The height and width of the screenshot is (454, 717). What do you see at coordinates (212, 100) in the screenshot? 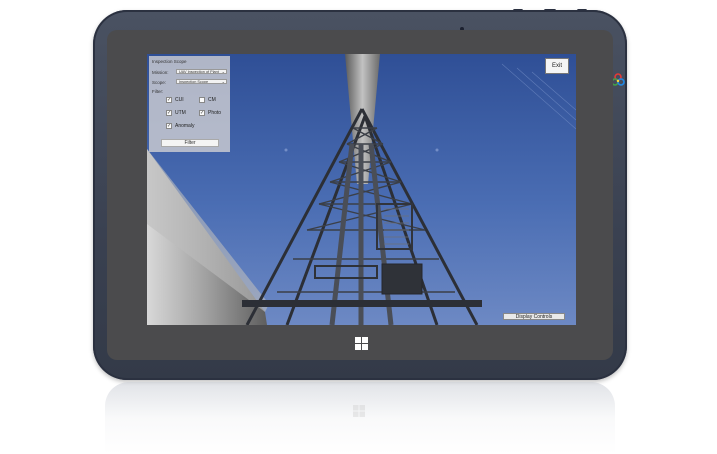
I see `checkbox-cm-label: CM` at bounding box center [212, 100].